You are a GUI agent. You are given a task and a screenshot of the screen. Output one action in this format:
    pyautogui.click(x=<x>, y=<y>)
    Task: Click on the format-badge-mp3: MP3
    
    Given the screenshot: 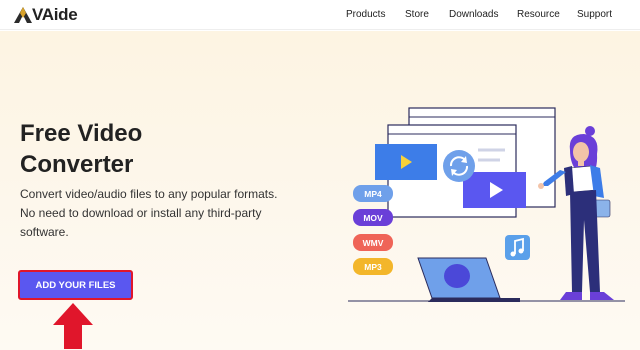 What is the action you would take?
    pyautogui.click(x=373, y=266)
    